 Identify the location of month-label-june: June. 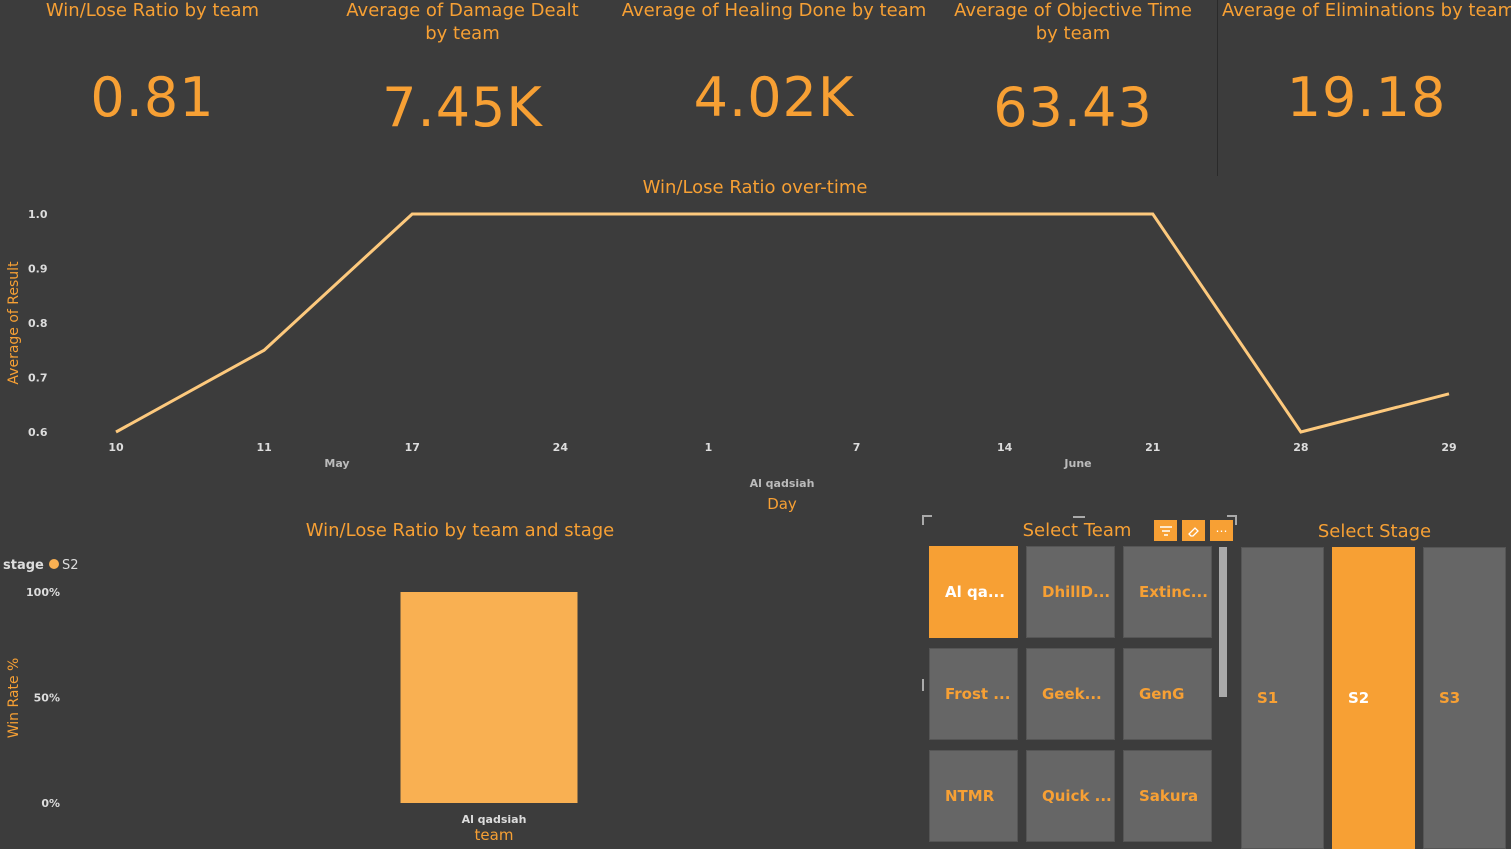
(1077, 463).